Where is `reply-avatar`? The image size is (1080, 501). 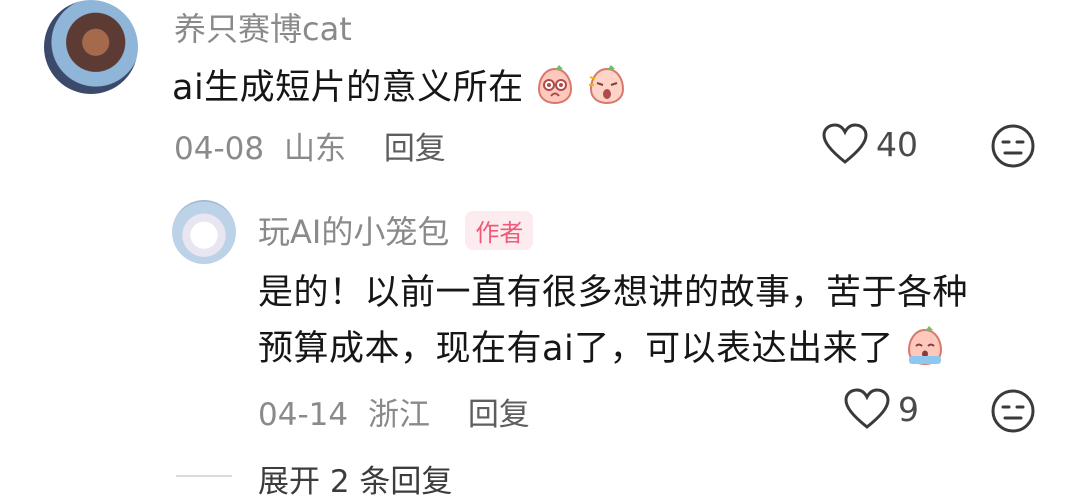
reply-avatar is located at coordinates (204, 232).